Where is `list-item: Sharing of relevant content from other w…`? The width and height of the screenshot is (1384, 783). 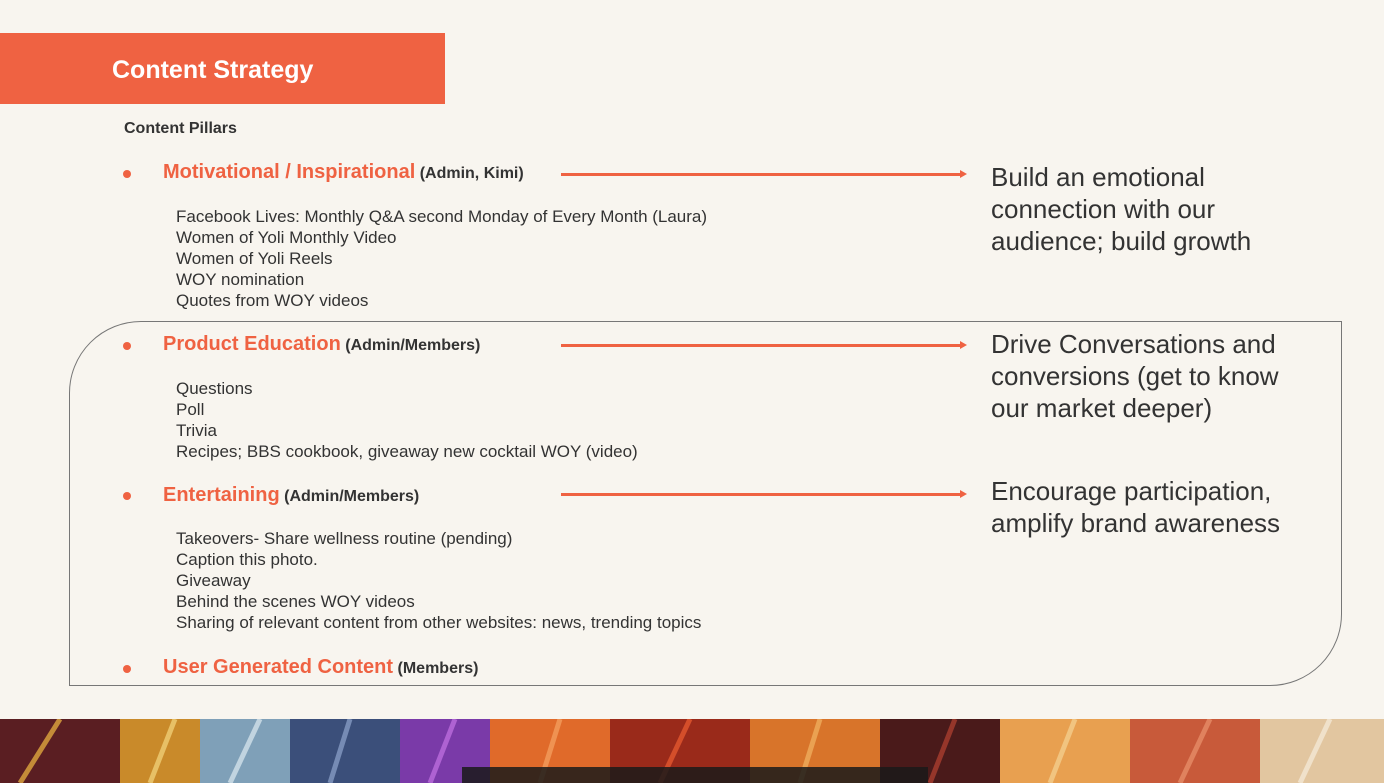
list-item: Sharing of relevant content from other w… is located at coordinates (439, 622).